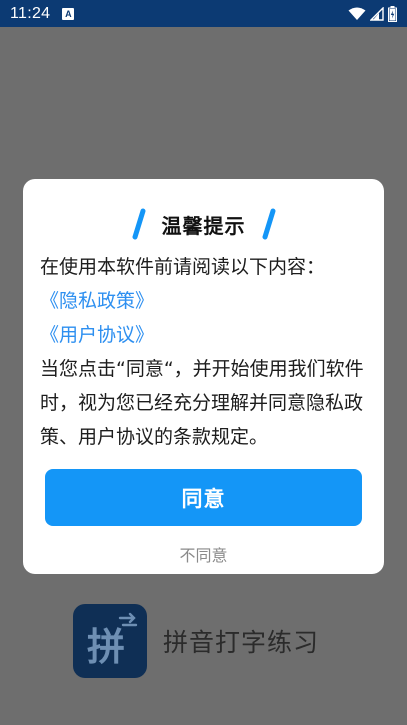 This screenshot has width=407, height=725. Describe the element at coordinates (203, 13) in the screenshot. I see `status-bar: 11:24 A` at that location.